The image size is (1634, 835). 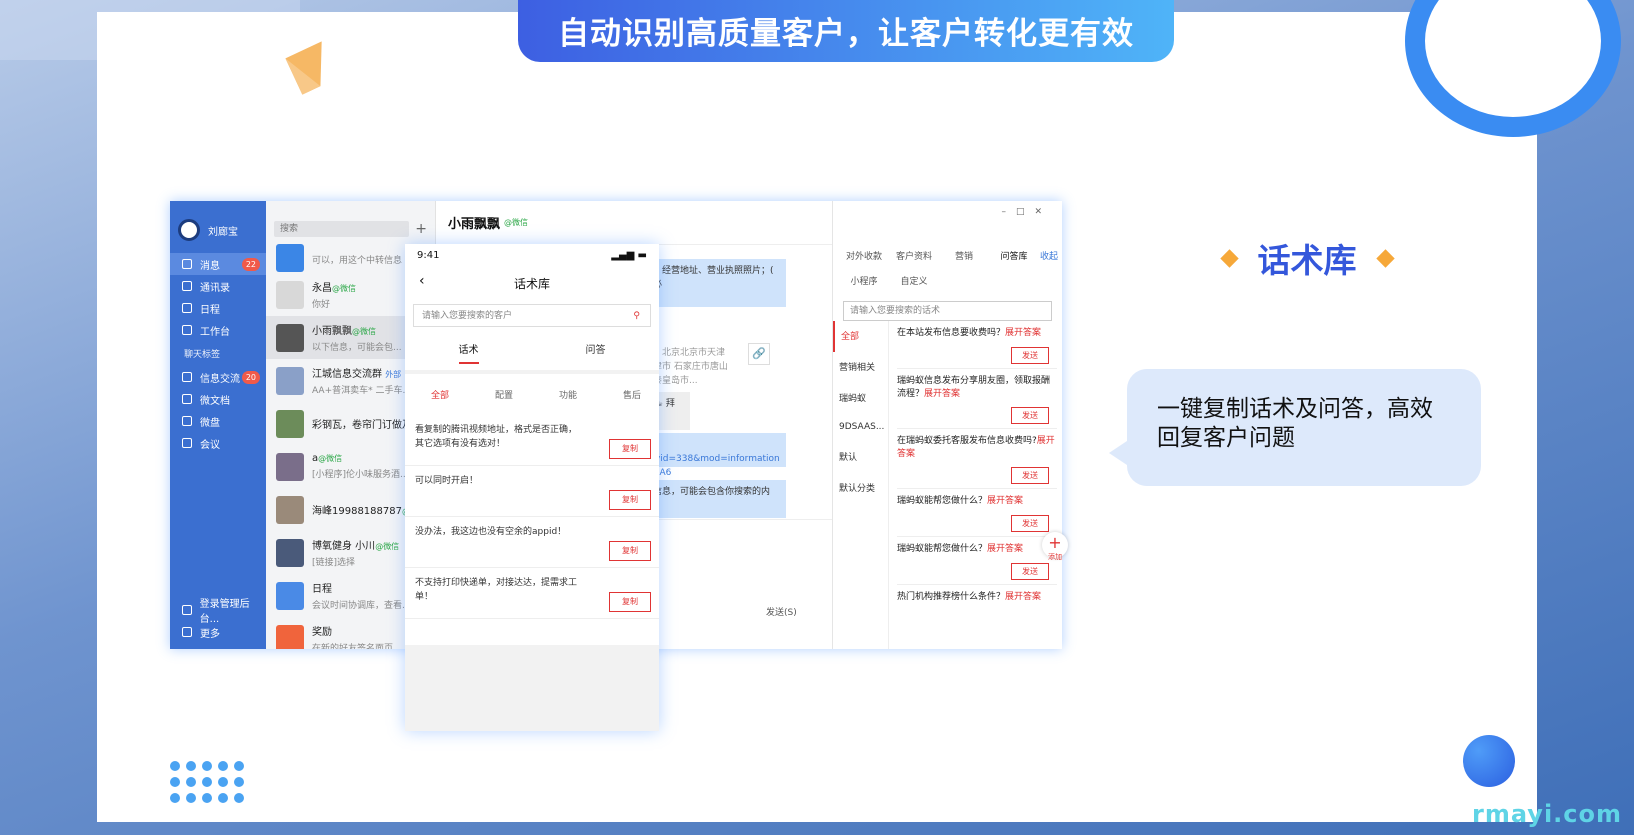 I want to click on category-config: 配置, so click(x=504, y=394).